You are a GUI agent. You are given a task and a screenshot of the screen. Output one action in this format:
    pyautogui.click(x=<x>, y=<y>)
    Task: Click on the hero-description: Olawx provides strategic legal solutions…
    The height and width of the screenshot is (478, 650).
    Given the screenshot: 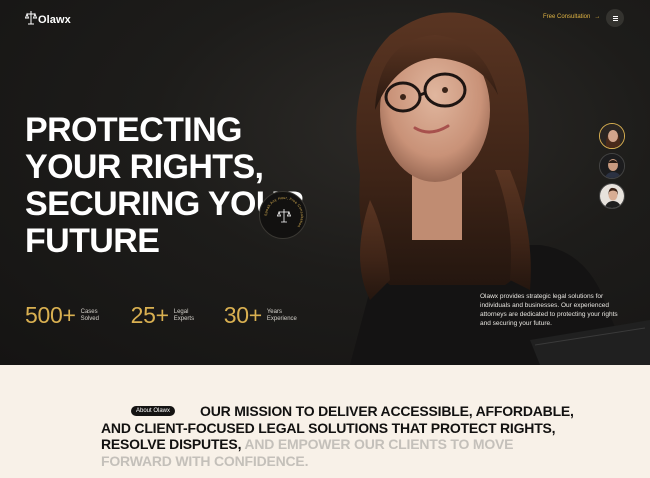 What is the action you would take?
    pyautogui.click(x=549, y=310)
    